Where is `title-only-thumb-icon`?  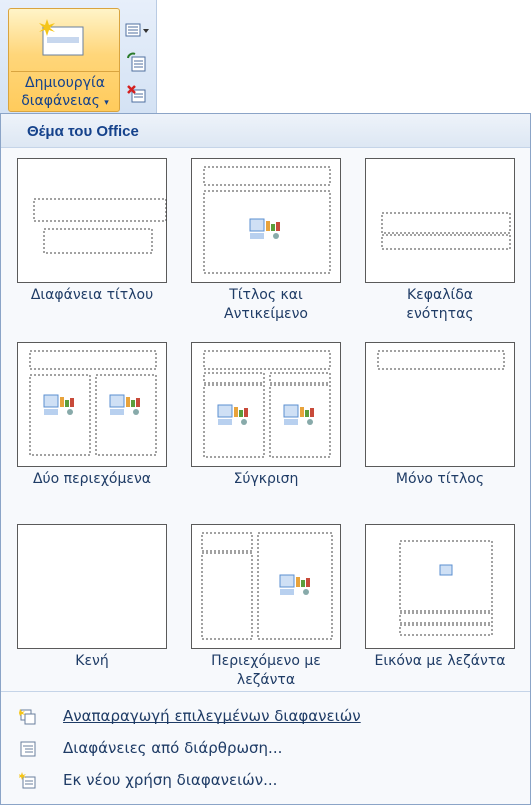 title-only-thumb-icon is located at coordinates (441, 360).